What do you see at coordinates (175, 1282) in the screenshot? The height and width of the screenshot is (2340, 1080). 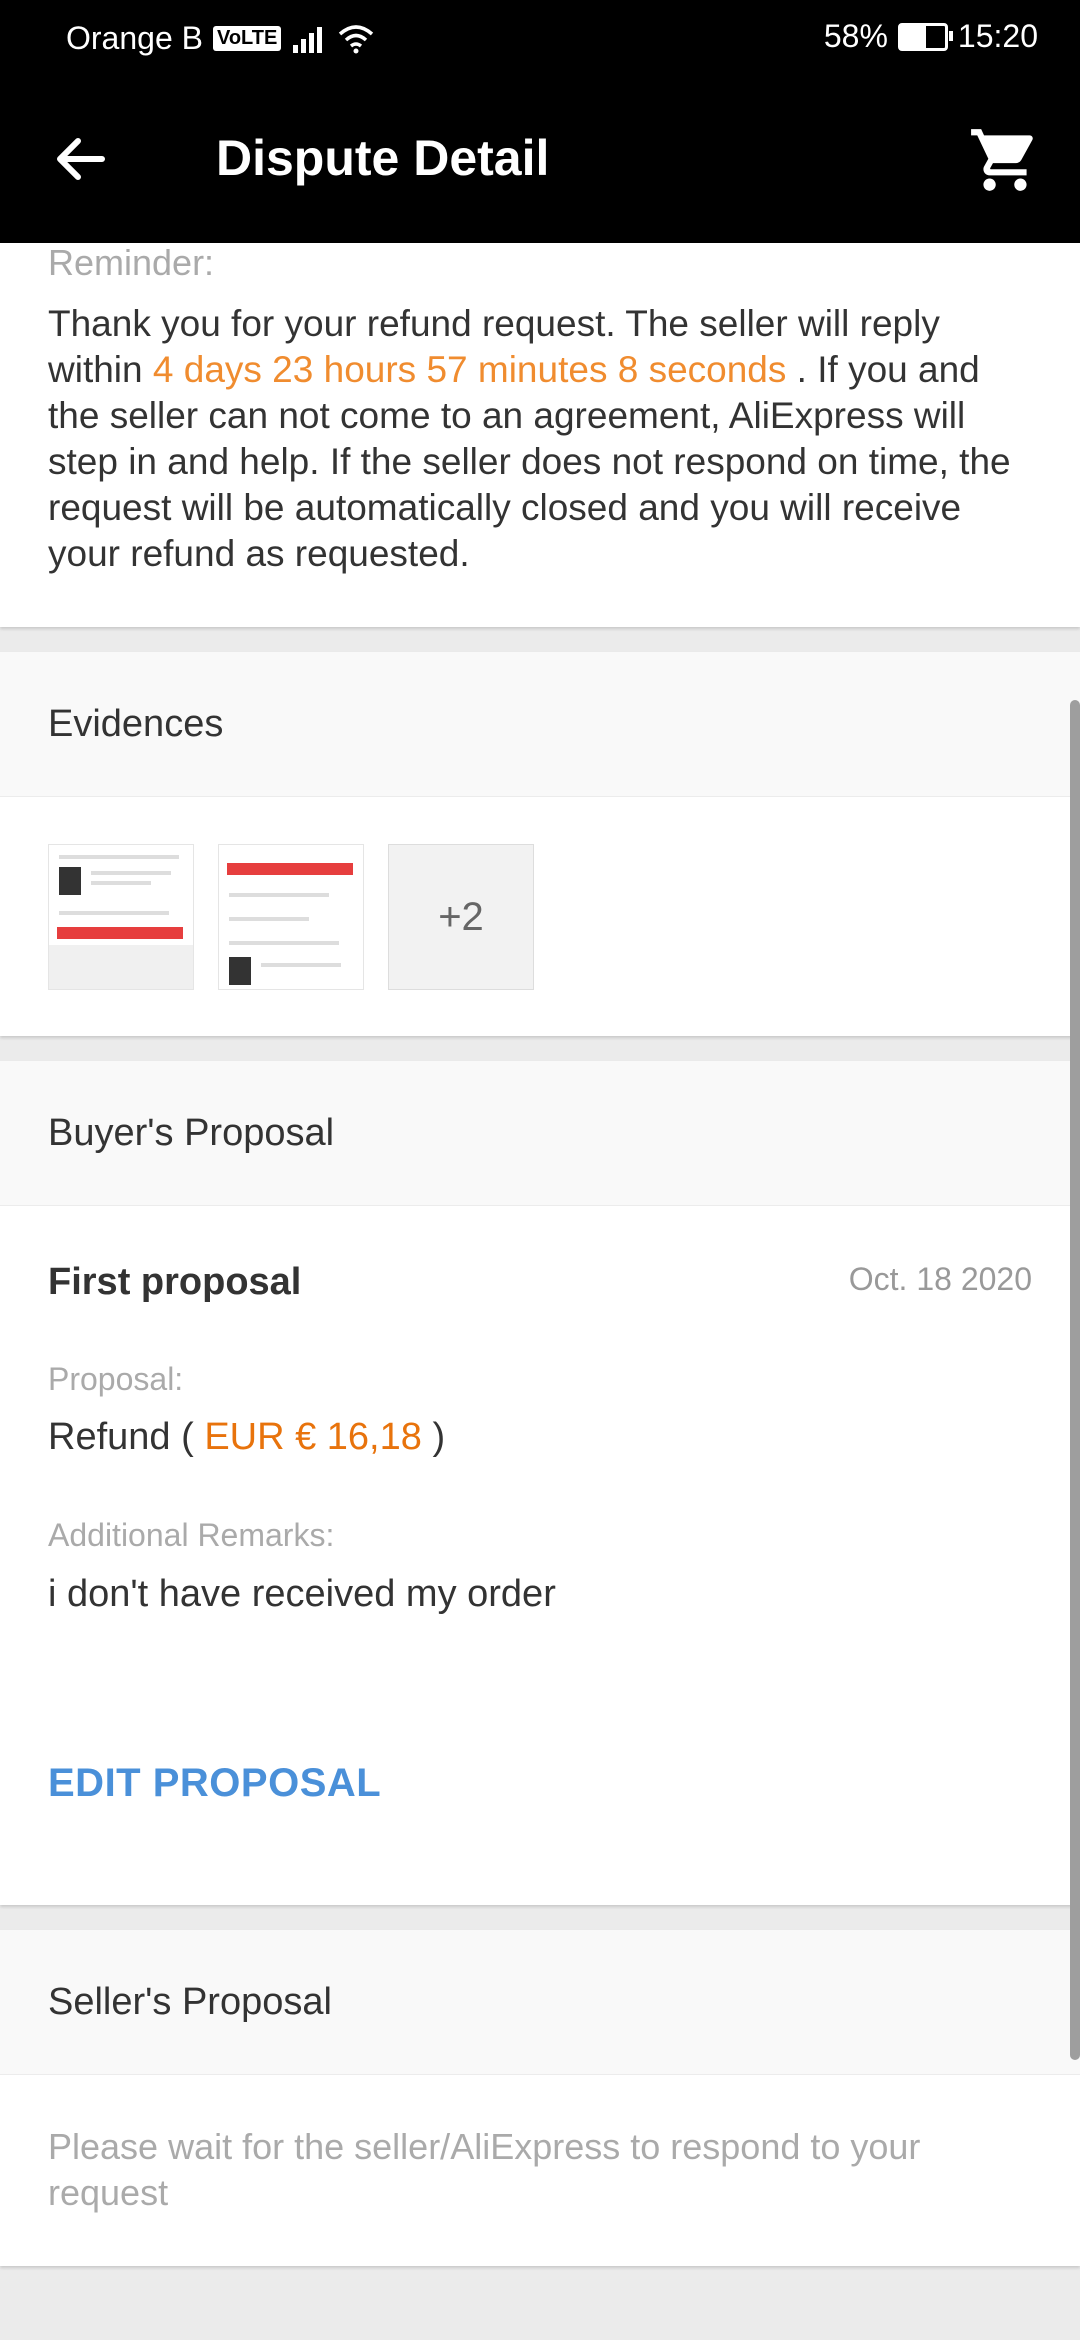 I see `proposal-name: First proposal` at bounding box center [175, 1282].